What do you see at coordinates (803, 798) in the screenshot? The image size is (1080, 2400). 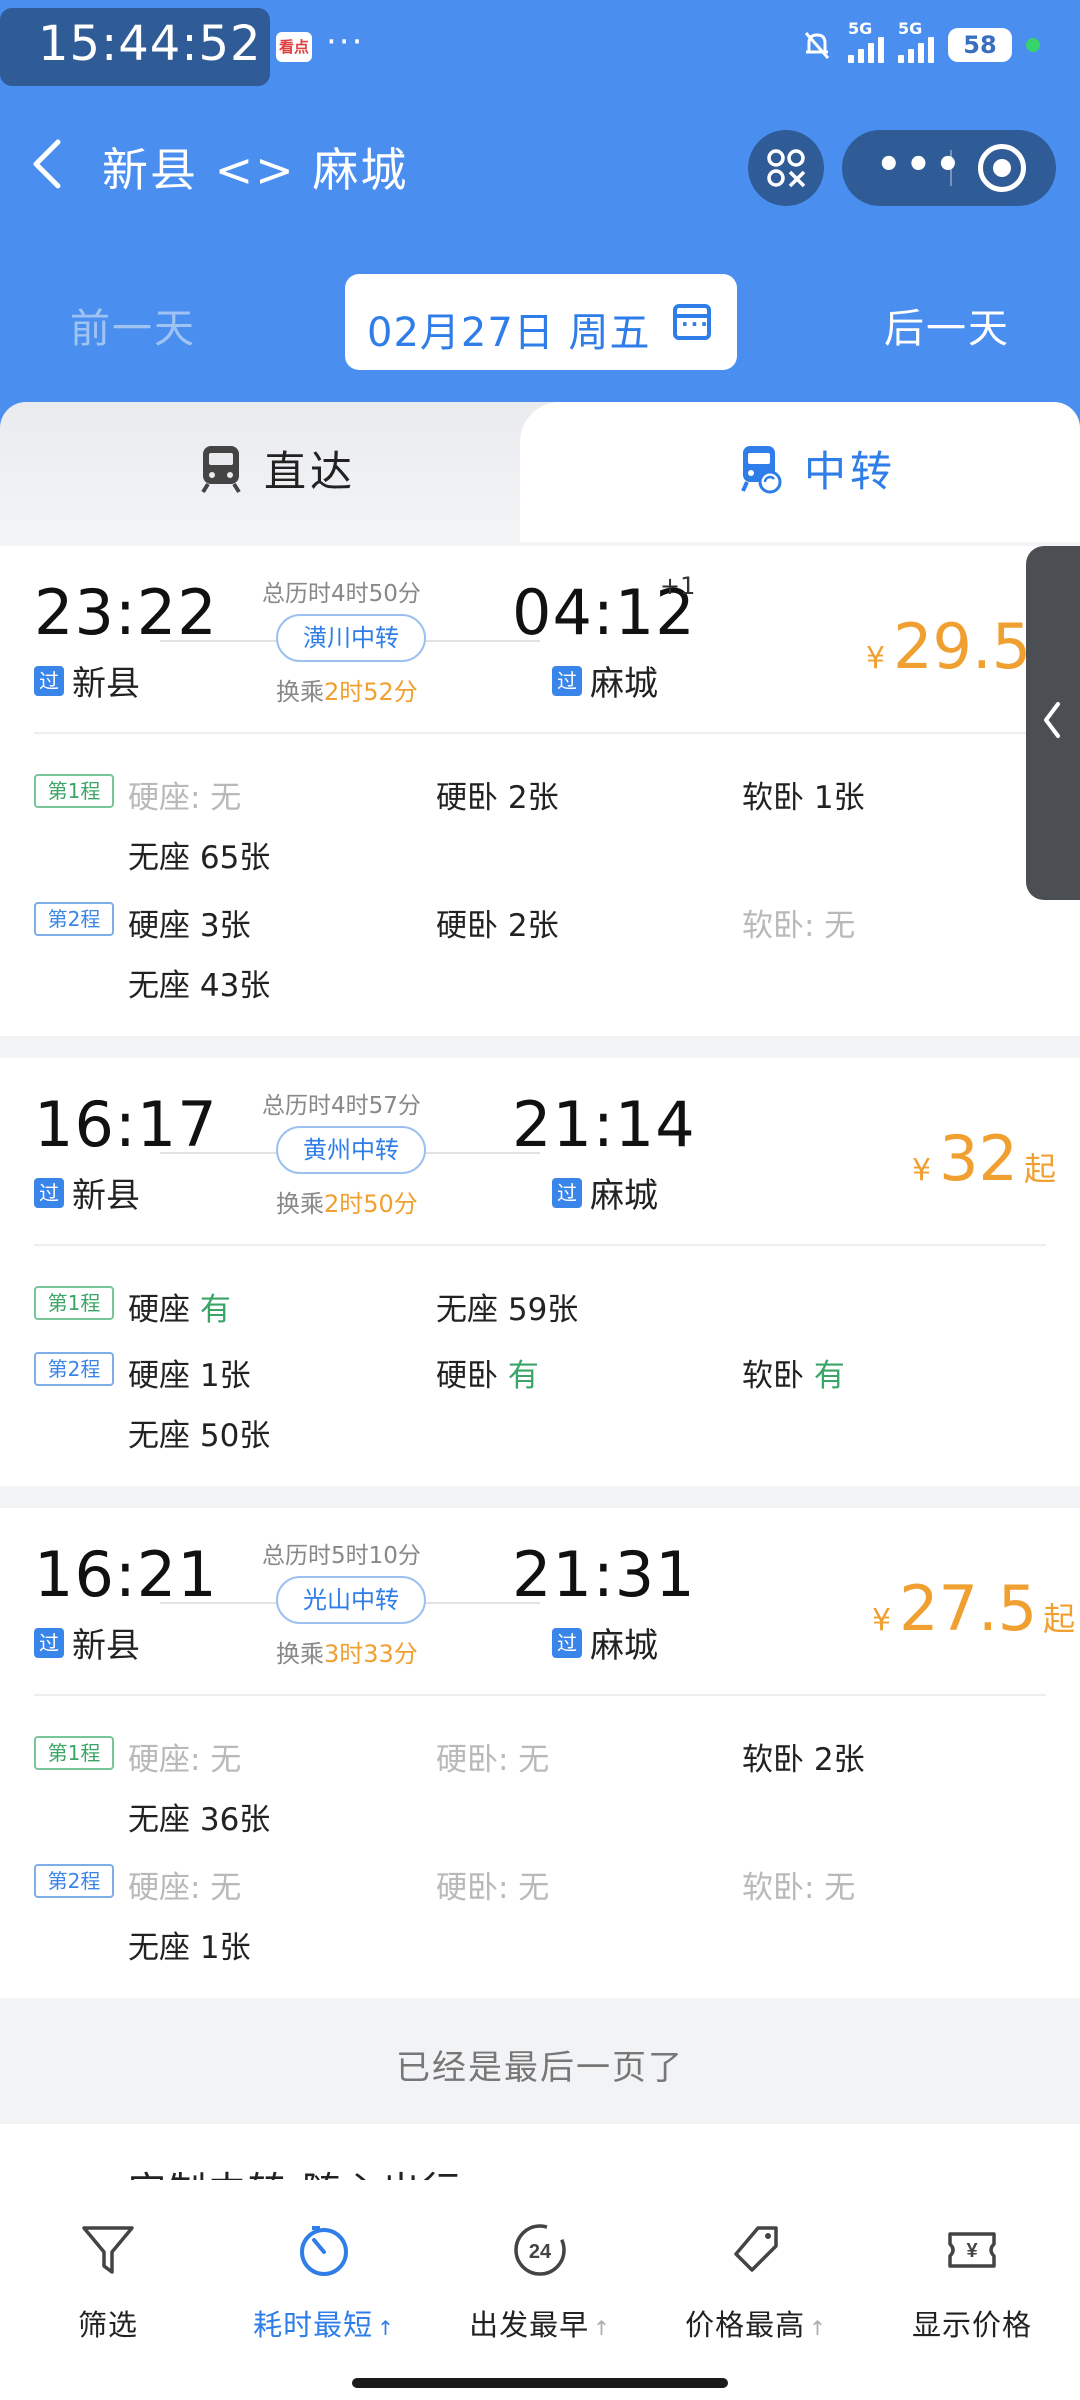 I see `seat-soft-sleeper: 软卧 1张` at bounding box center [803, 798].